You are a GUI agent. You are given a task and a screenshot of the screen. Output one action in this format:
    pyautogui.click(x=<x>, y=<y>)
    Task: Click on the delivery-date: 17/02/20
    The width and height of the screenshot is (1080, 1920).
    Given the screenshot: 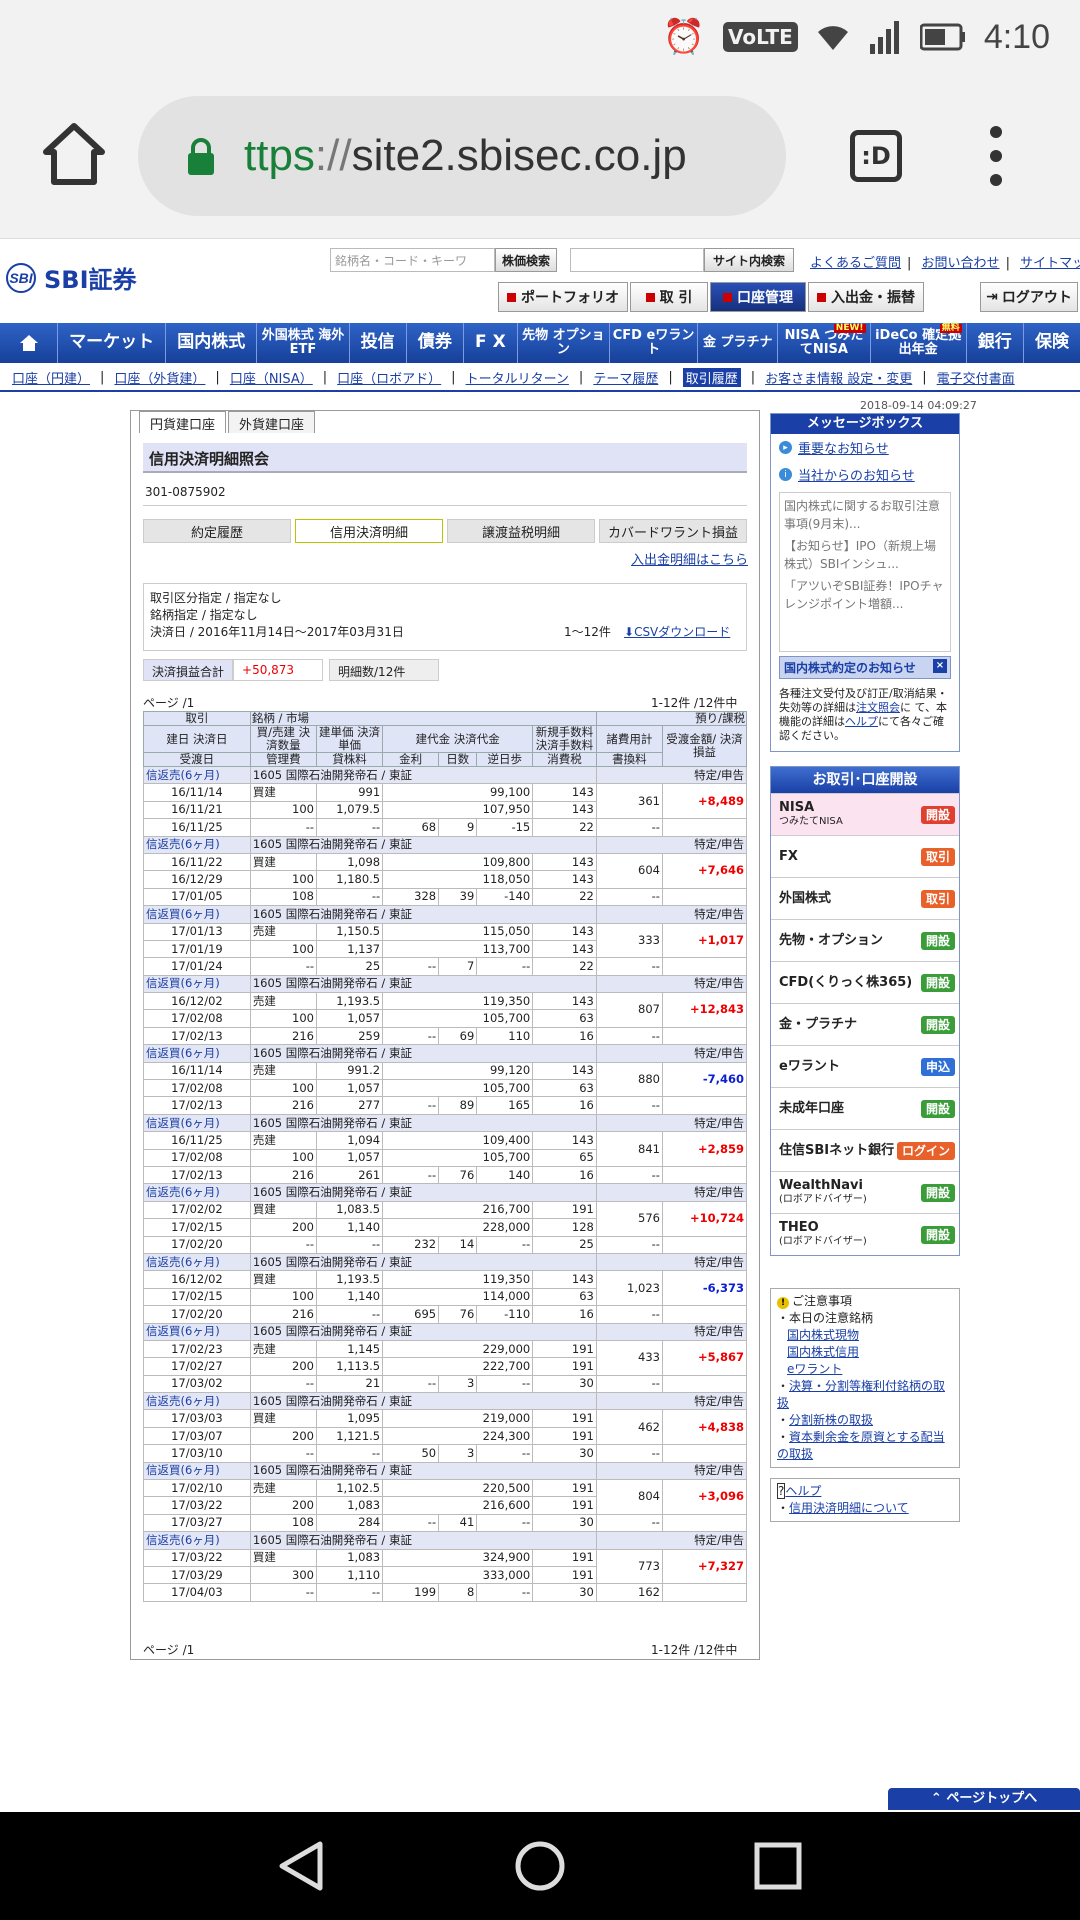 What is the action you would take?
    pyautogui.click(x=197, y=1314)
    